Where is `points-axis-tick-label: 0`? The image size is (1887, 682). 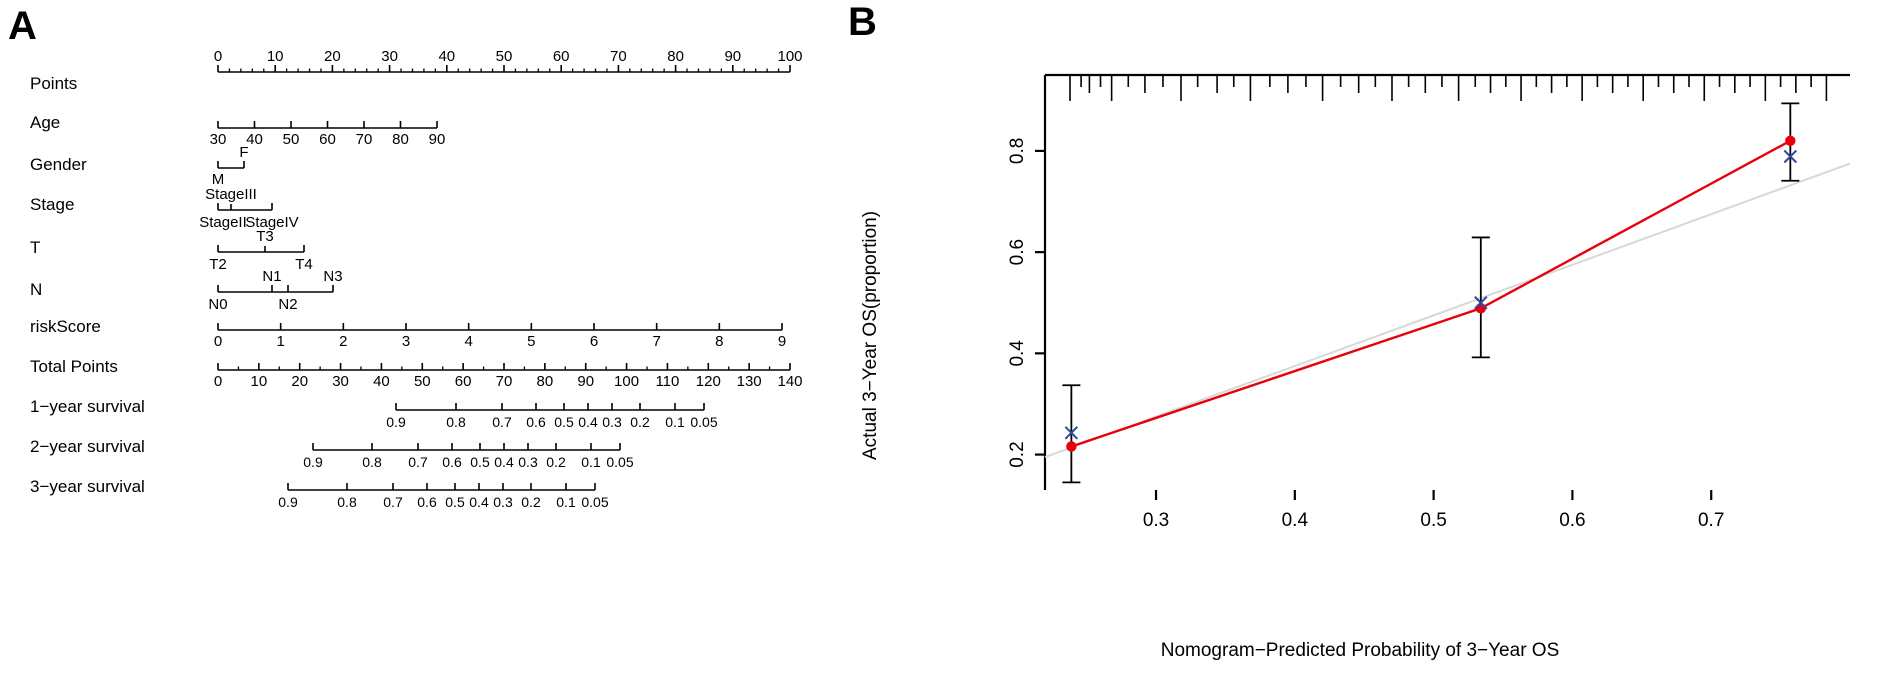 points-axis-tick-label: 0 is located at coordinates (218, 56).